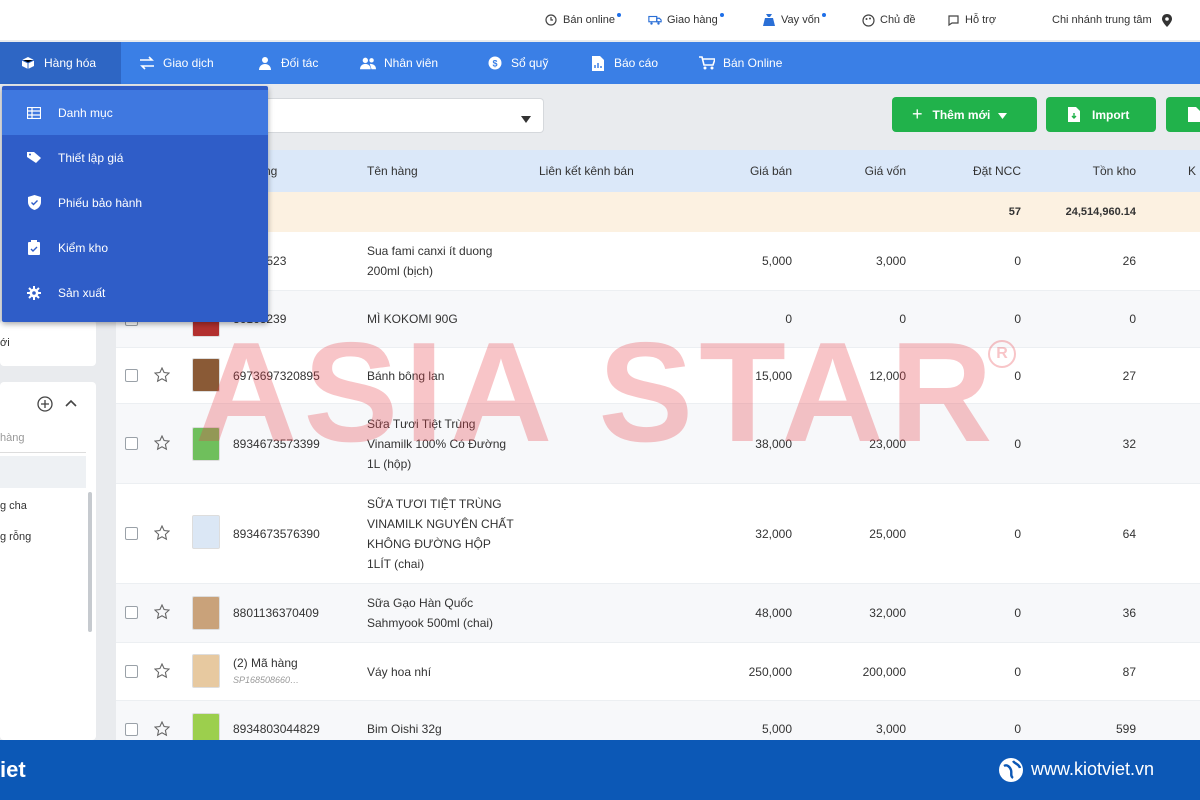  Describe the element at coordinates (430, 623) in the screenshot. I see `product-name-line: Sahmyook 500ml (chai)` at that location.